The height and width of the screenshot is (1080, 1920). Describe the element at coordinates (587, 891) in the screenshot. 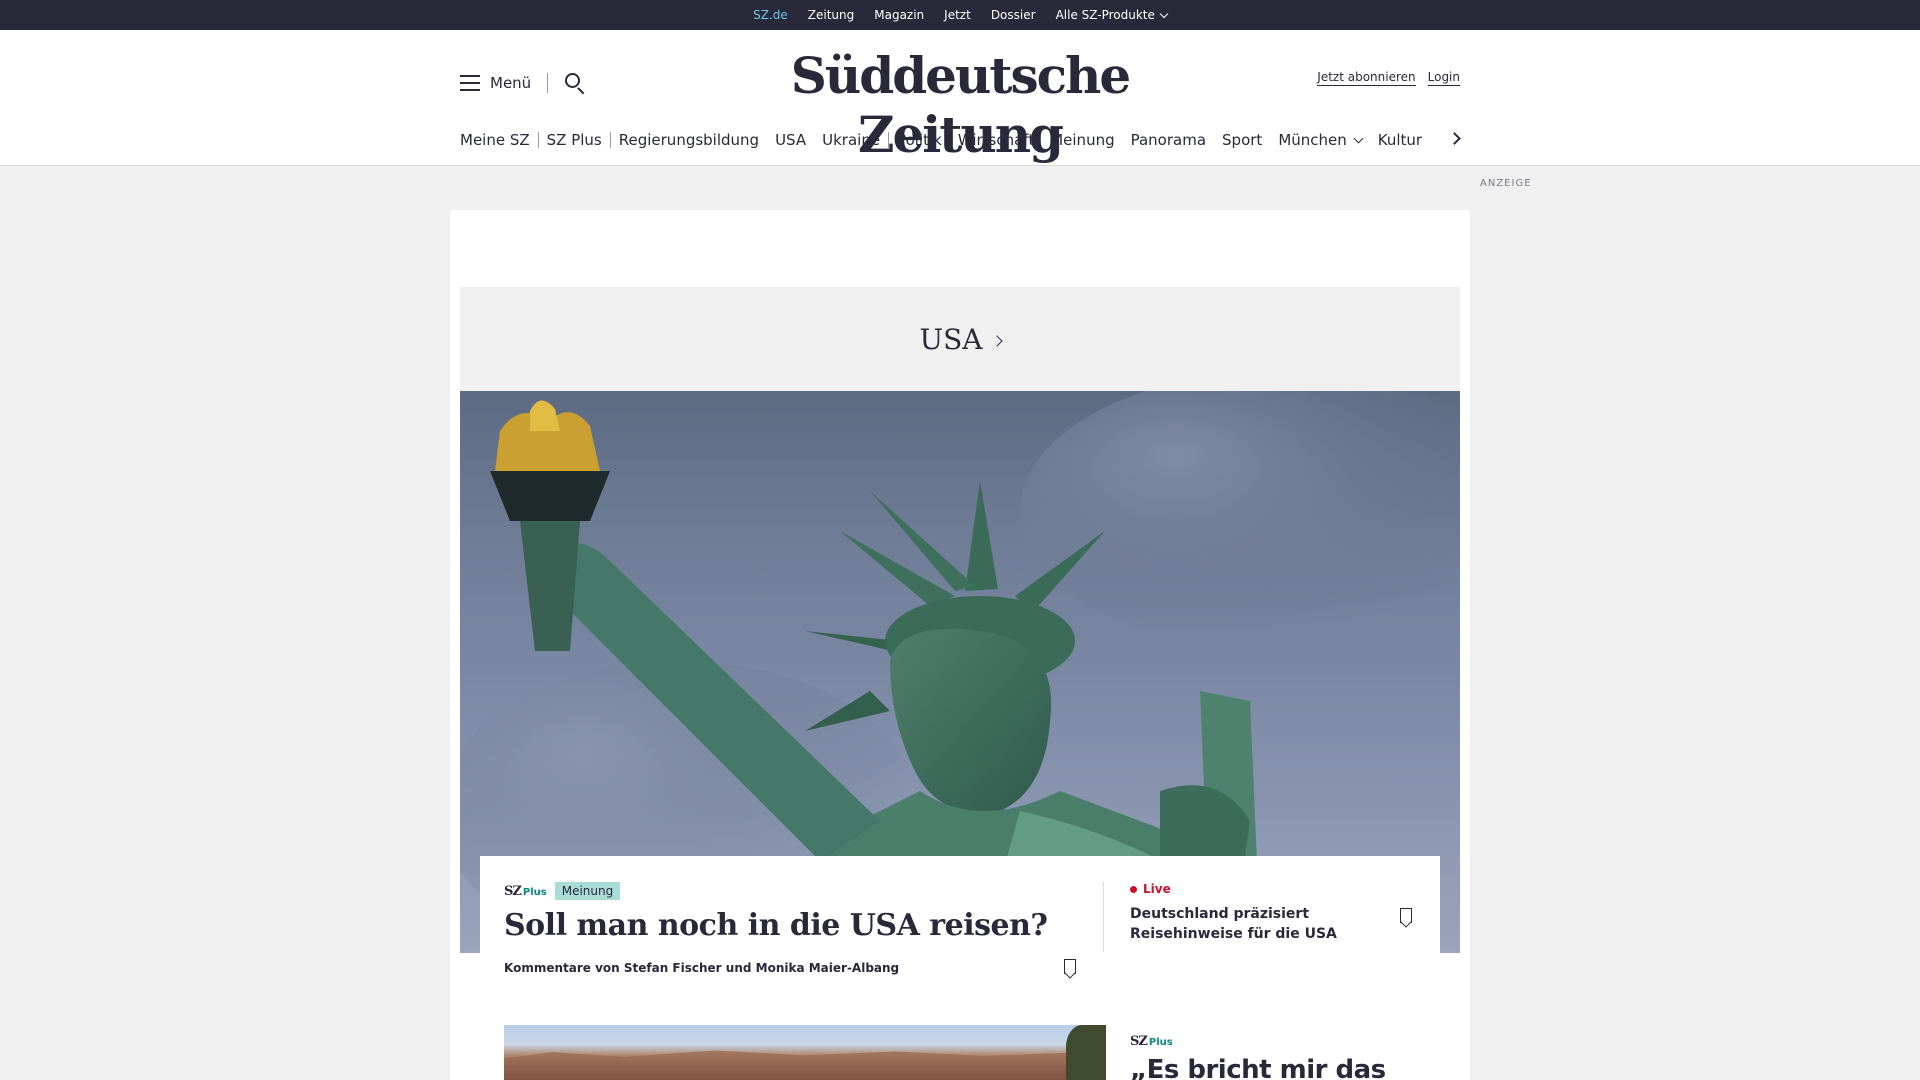

I see `category-tag: Meinung` at that location.